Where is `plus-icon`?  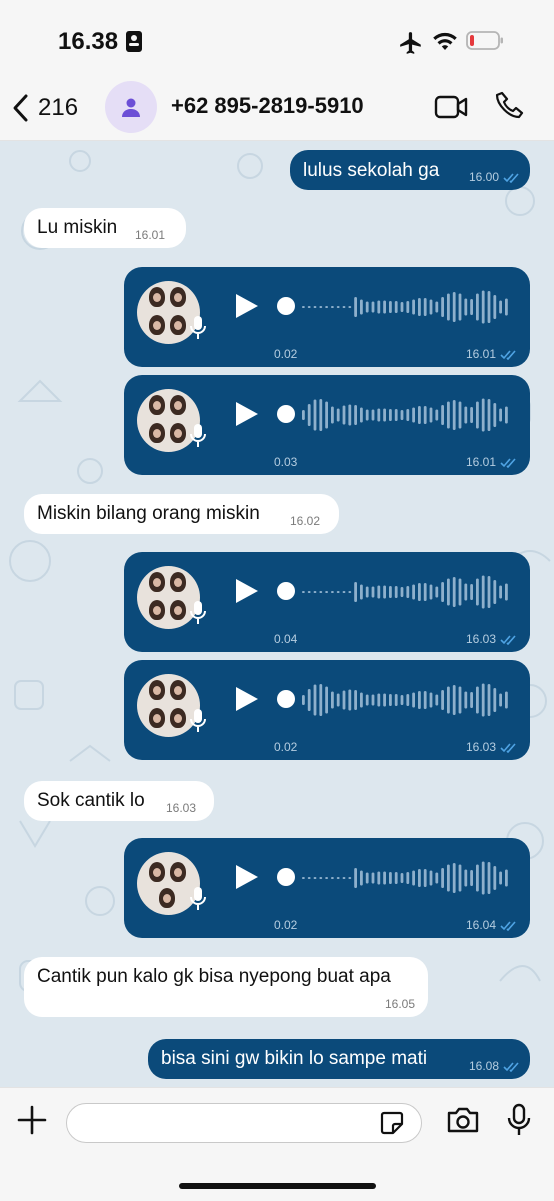
plus-icon is located at coordinates (32, 1120).